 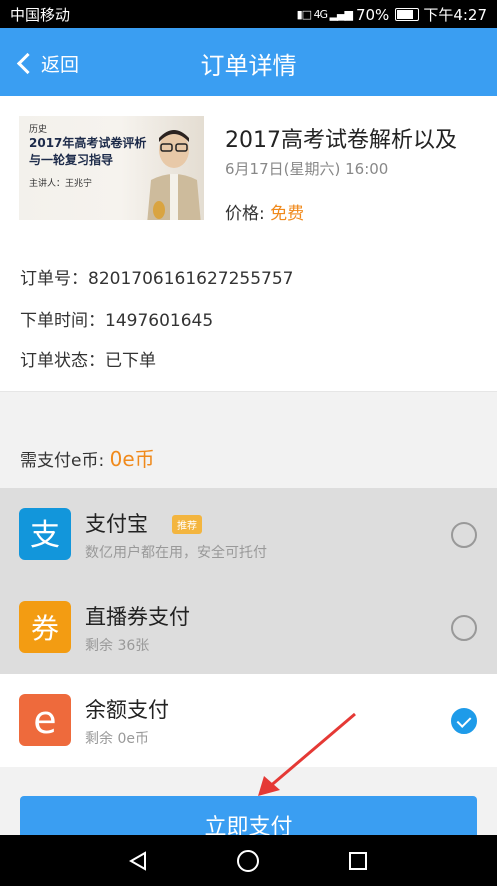 What do you see at coordinates (111, 168) in the screenshot?
I see `course-thumbnail: 历史 2017年高考试卷评析 与一轮复习指导 主讲人：王兆宁` at bounding box center [111, 168].